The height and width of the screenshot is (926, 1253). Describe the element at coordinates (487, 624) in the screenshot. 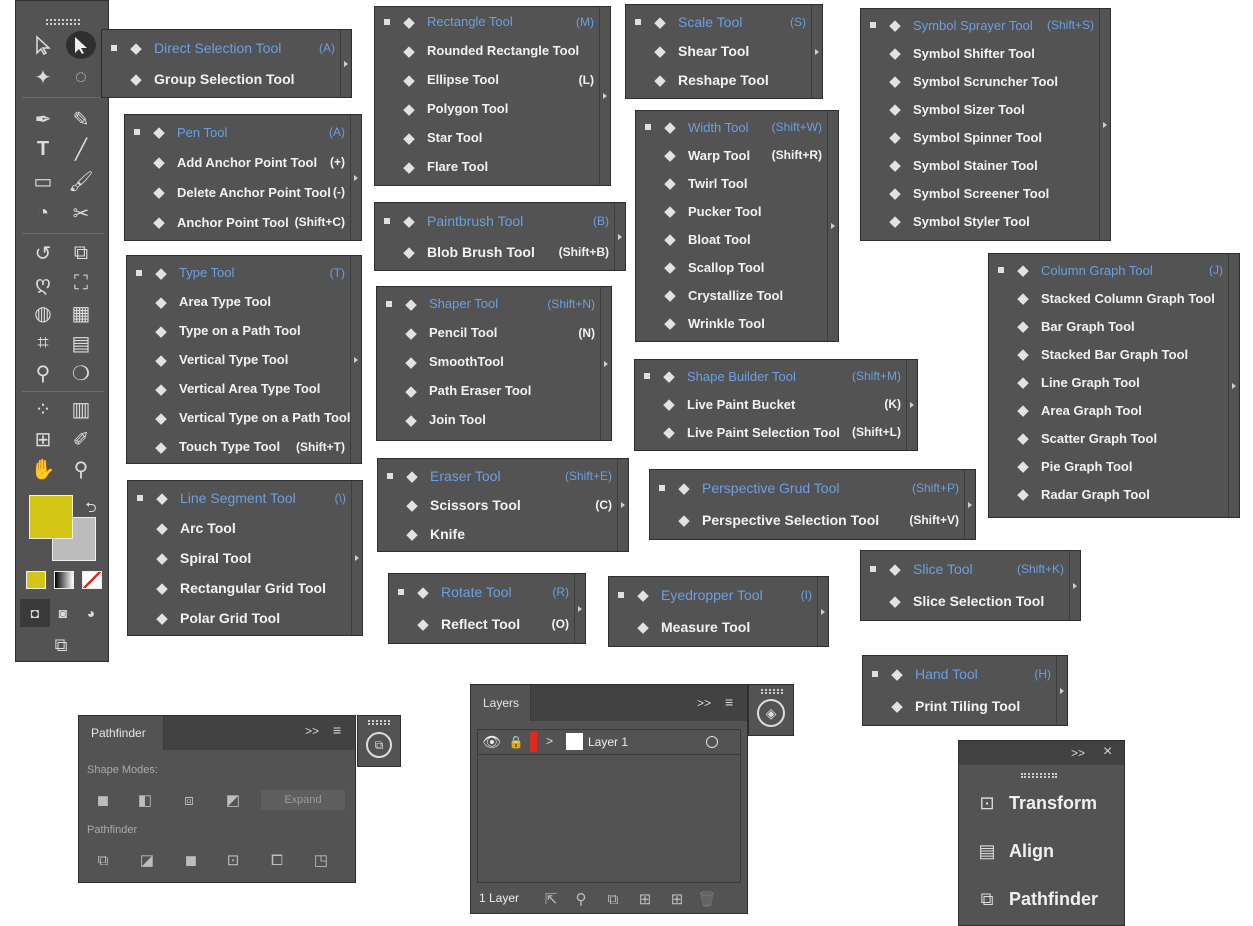

I see `reflect-menu-item: ◆ Reflect Tool (O)` at that location.